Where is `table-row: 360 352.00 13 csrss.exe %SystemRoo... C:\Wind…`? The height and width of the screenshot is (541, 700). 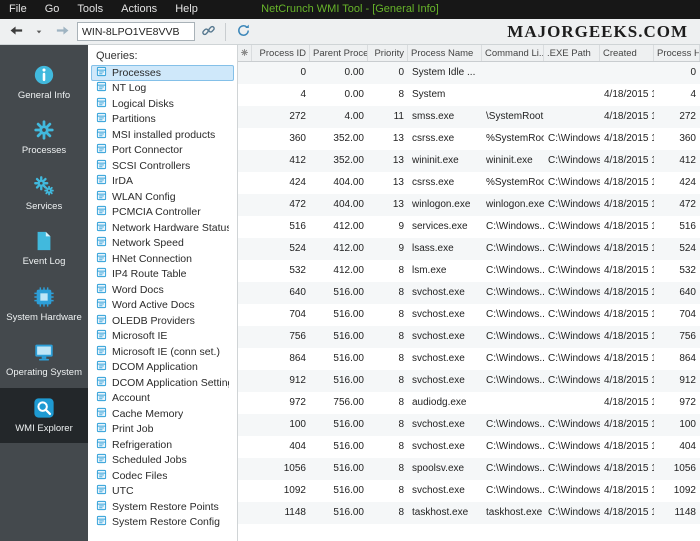 table-row: 360 352.00 13 csrss.exe %SystemRoo... C:\Wind… is located at coordinates (469, 139).